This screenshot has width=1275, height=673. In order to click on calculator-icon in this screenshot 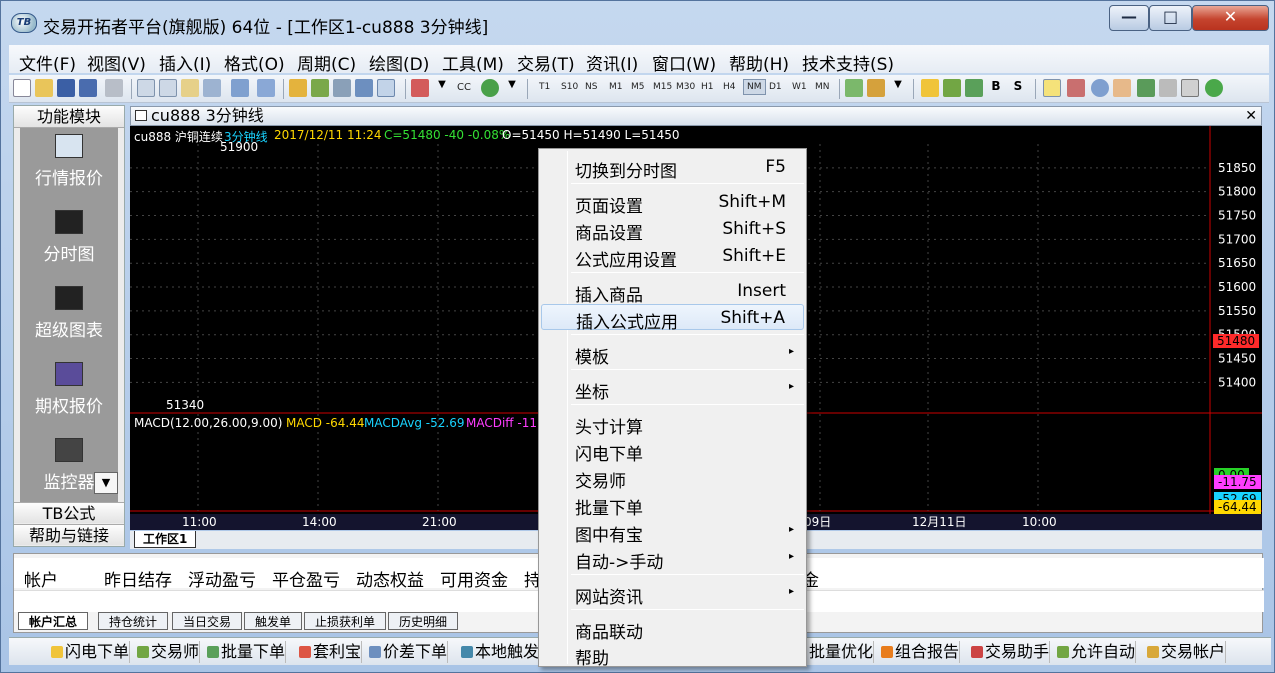, I will do `click(342, 88)`.